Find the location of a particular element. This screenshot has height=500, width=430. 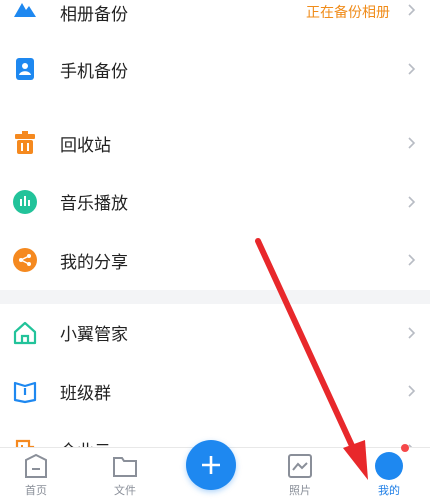

menu-item-xiaoyi-manager: 小翼管家 is located at coordinates (215, 332).